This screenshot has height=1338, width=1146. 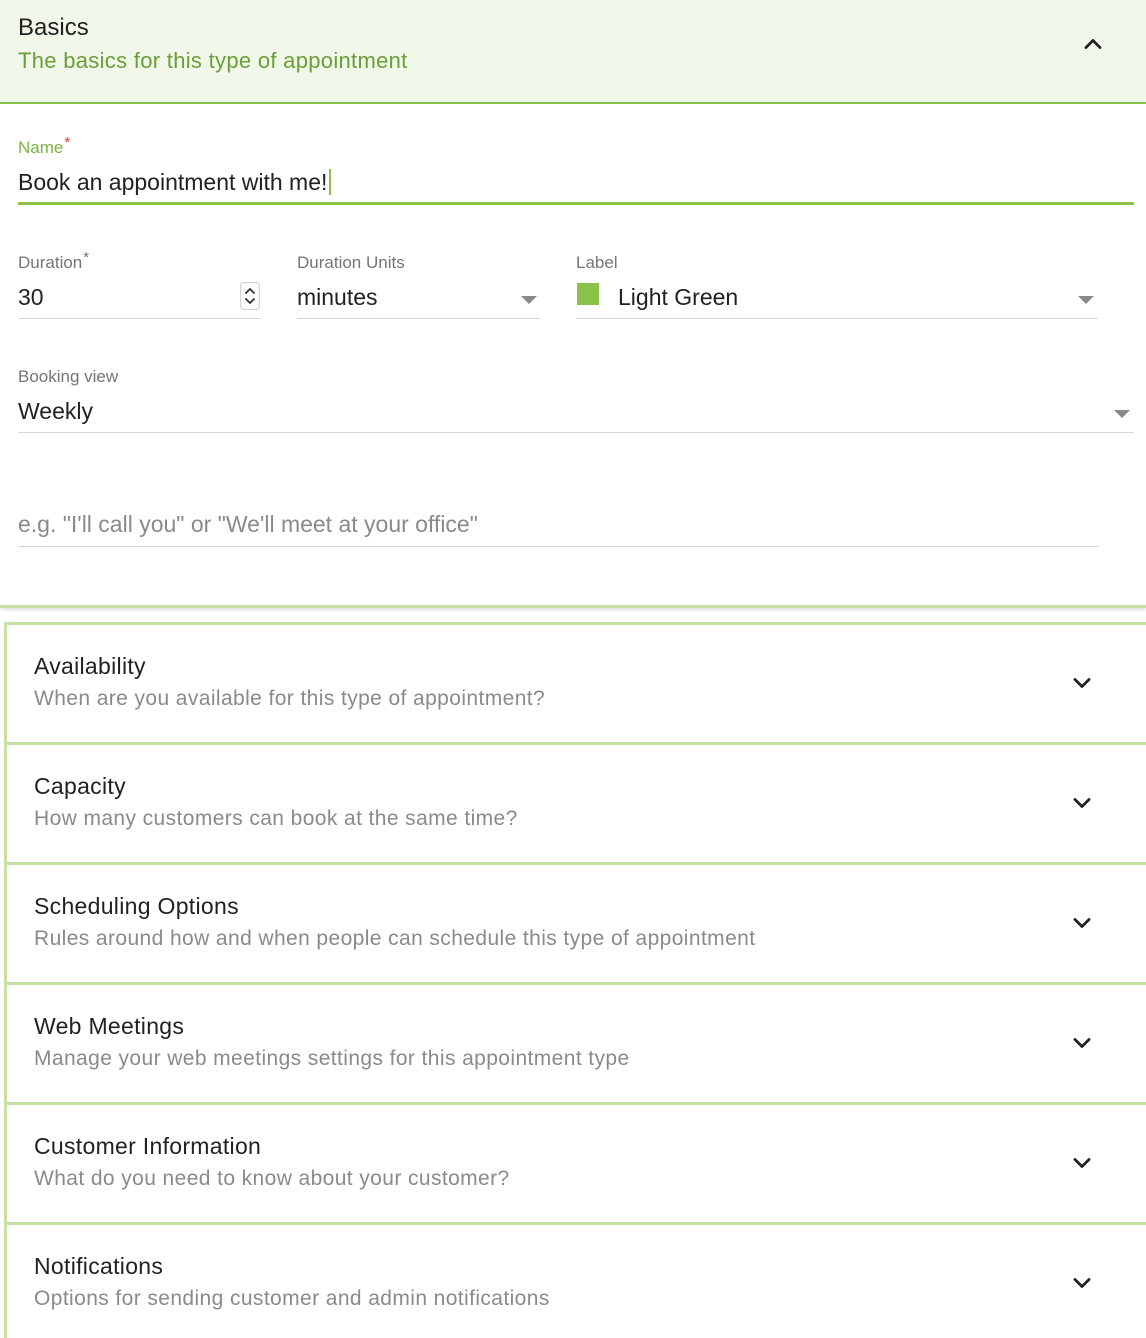 I want to click on label-select: Light Green, so click(x=678, y=297).